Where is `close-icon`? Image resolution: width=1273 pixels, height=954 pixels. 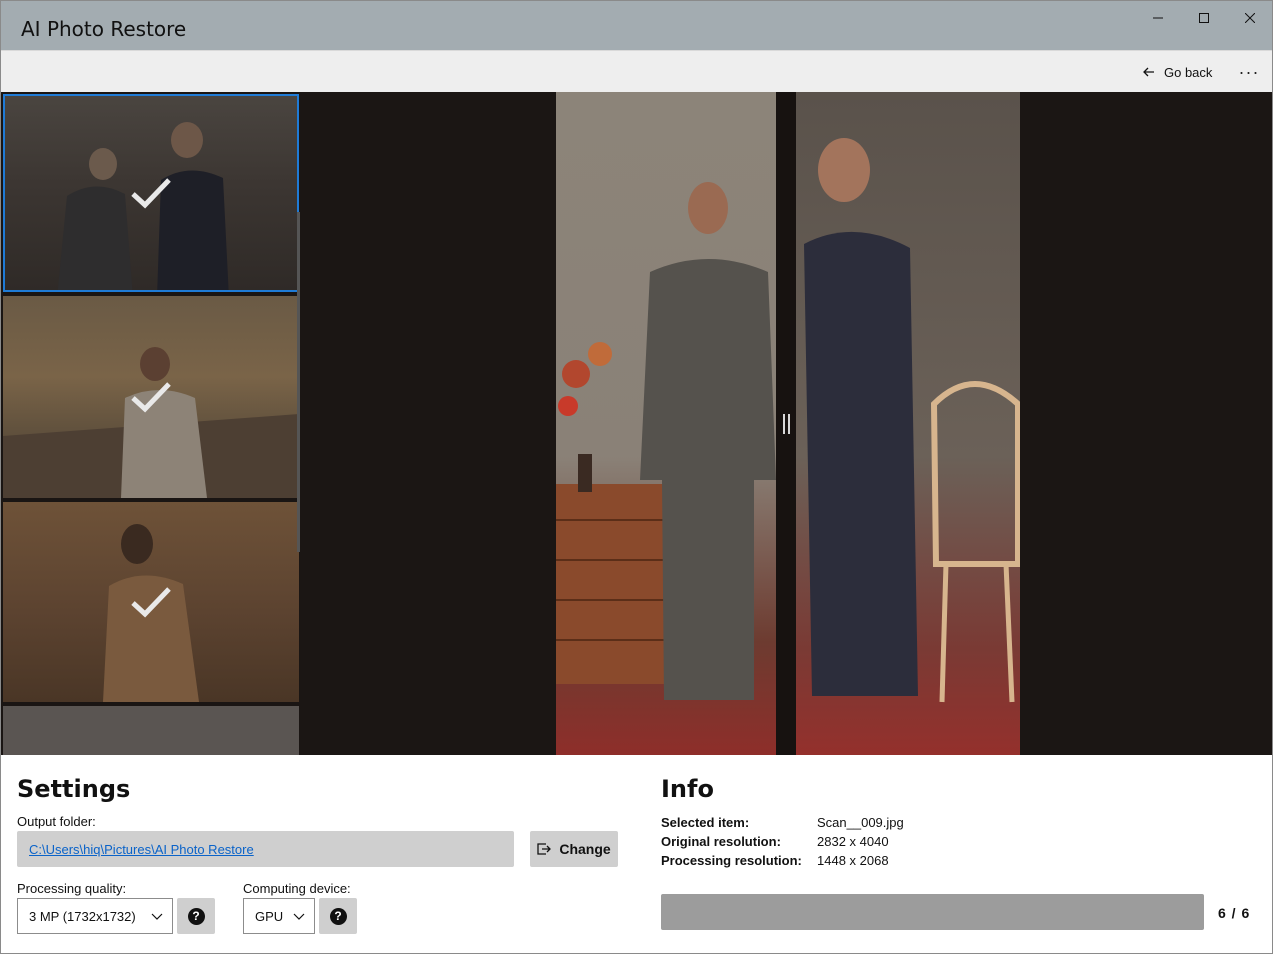 close-icon is located at coordinates (1250, 18).